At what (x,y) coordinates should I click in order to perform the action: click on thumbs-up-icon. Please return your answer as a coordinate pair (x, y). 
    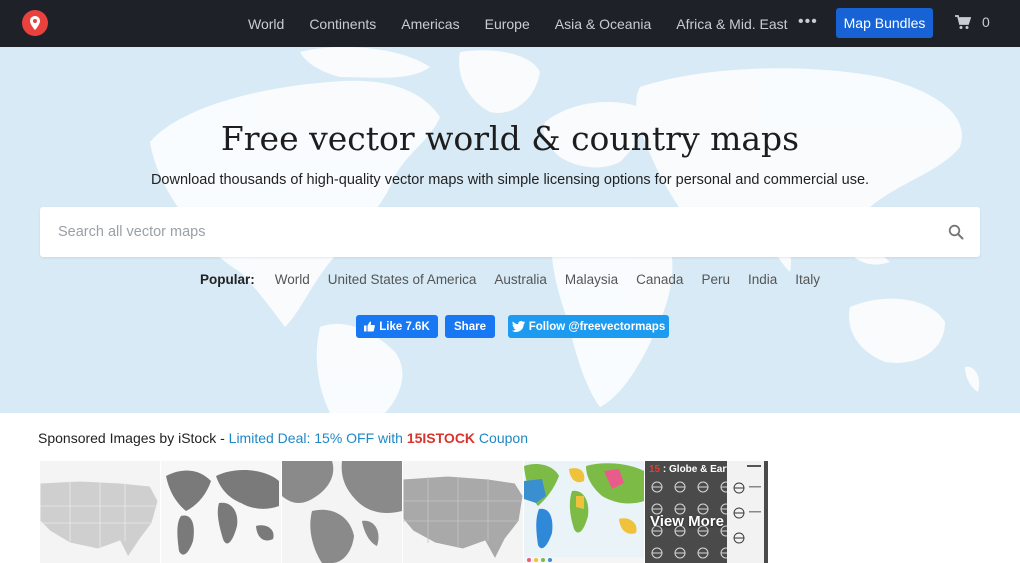
    Looking at the image, I should click on (370, 326).